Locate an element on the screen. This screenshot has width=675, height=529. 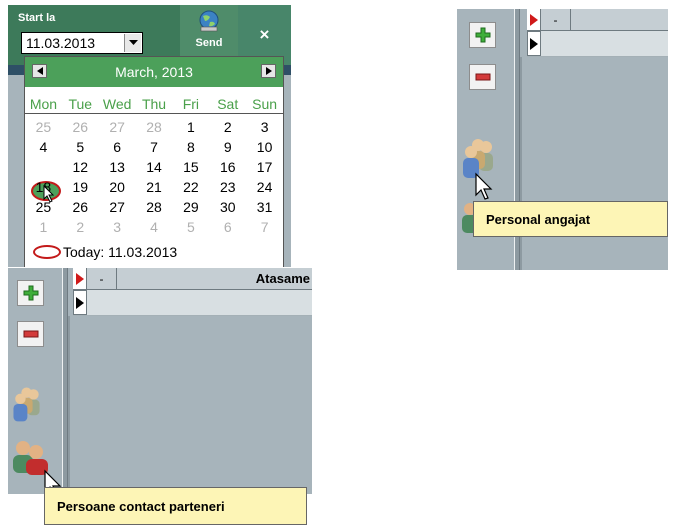
weekday-header: Mon Tue Wed Thu Fri Sat Sun is located at coordinates (154, 105).